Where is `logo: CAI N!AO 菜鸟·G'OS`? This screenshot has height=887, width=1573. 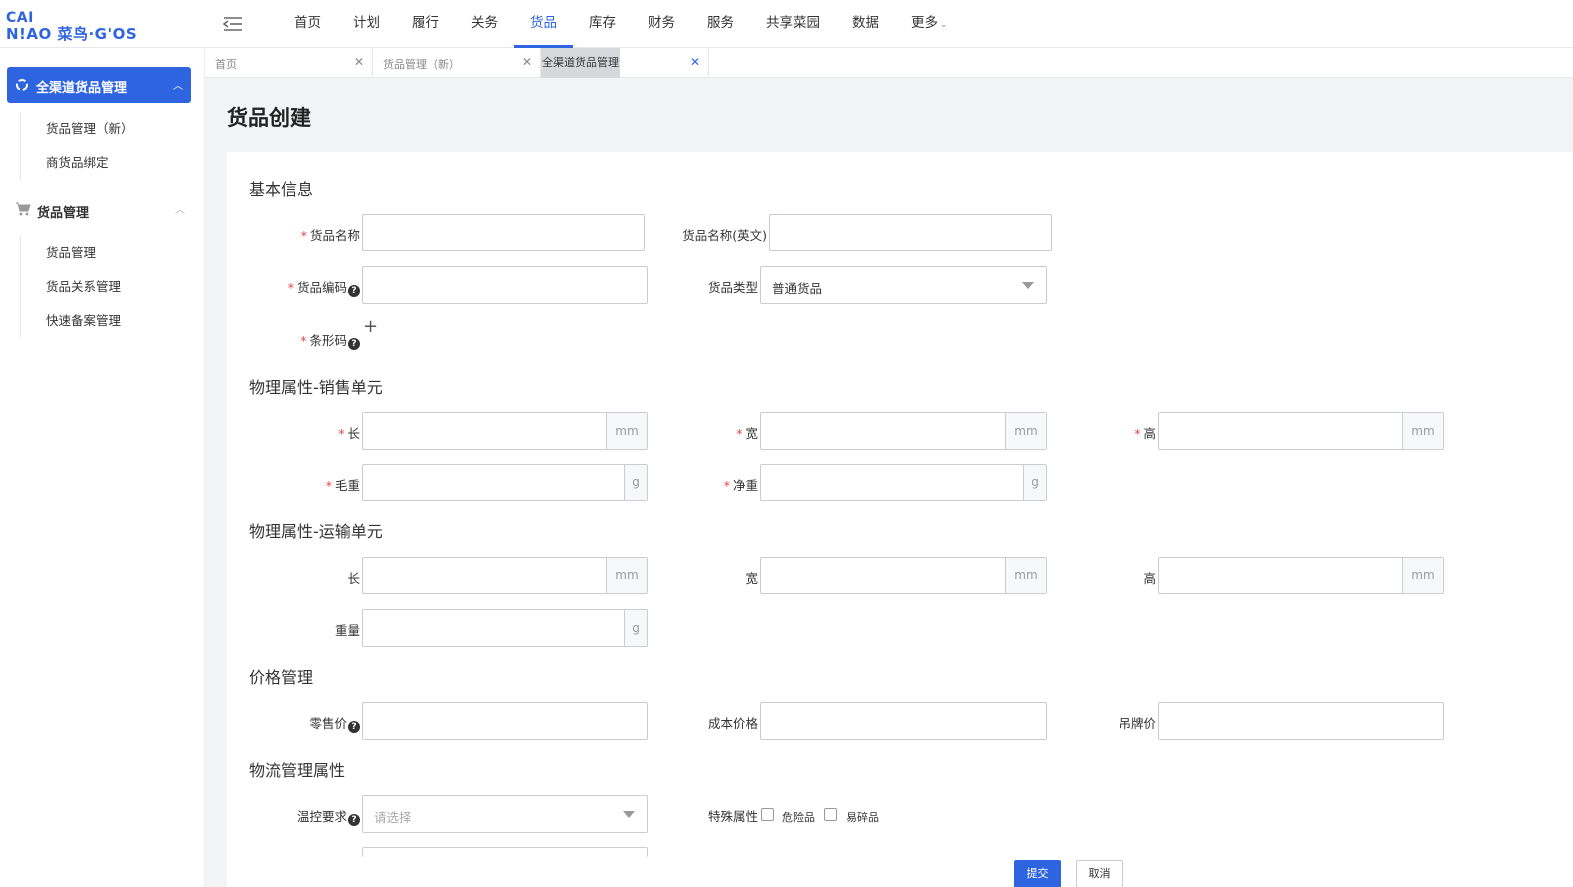 logo: CAI N!AO 菜鸟·G'OS is located at coordinates (76, 26).